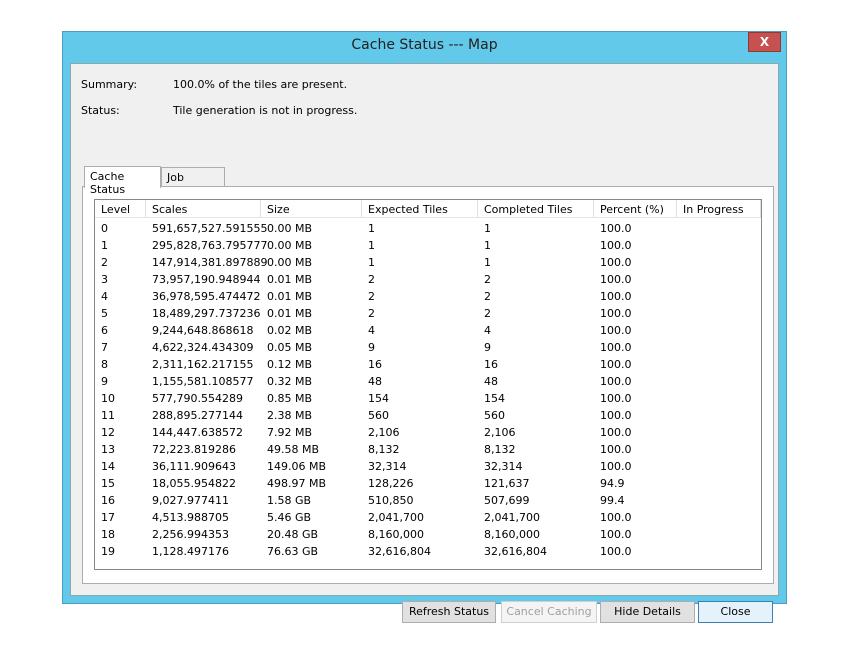  What do you see at coordinates (428, 313) in the screenshot?
I see `table-row: 5 18,489,297.737236 0.01 MB 2 2 100.0` at bounding box center [428, 313].